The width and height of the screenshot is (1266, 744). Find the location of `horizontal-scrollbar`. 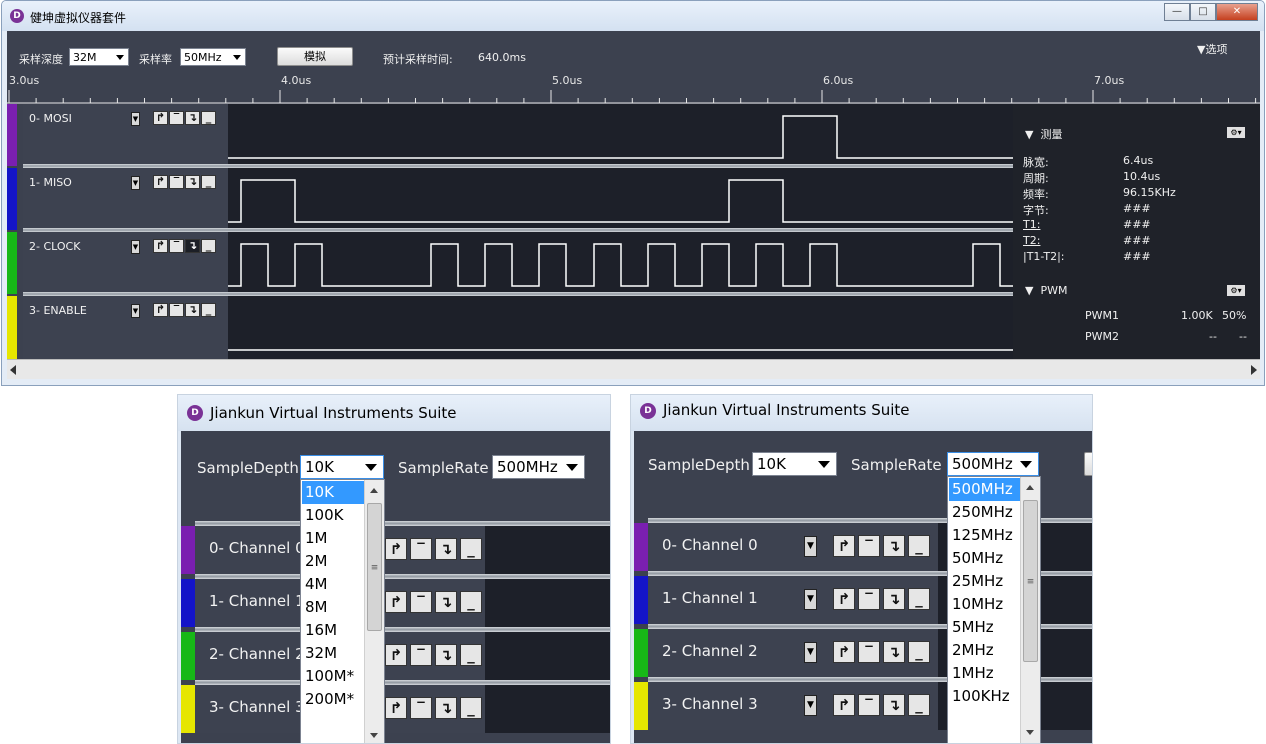

horizontal-scrollbar is located at coordinates (633, 369).